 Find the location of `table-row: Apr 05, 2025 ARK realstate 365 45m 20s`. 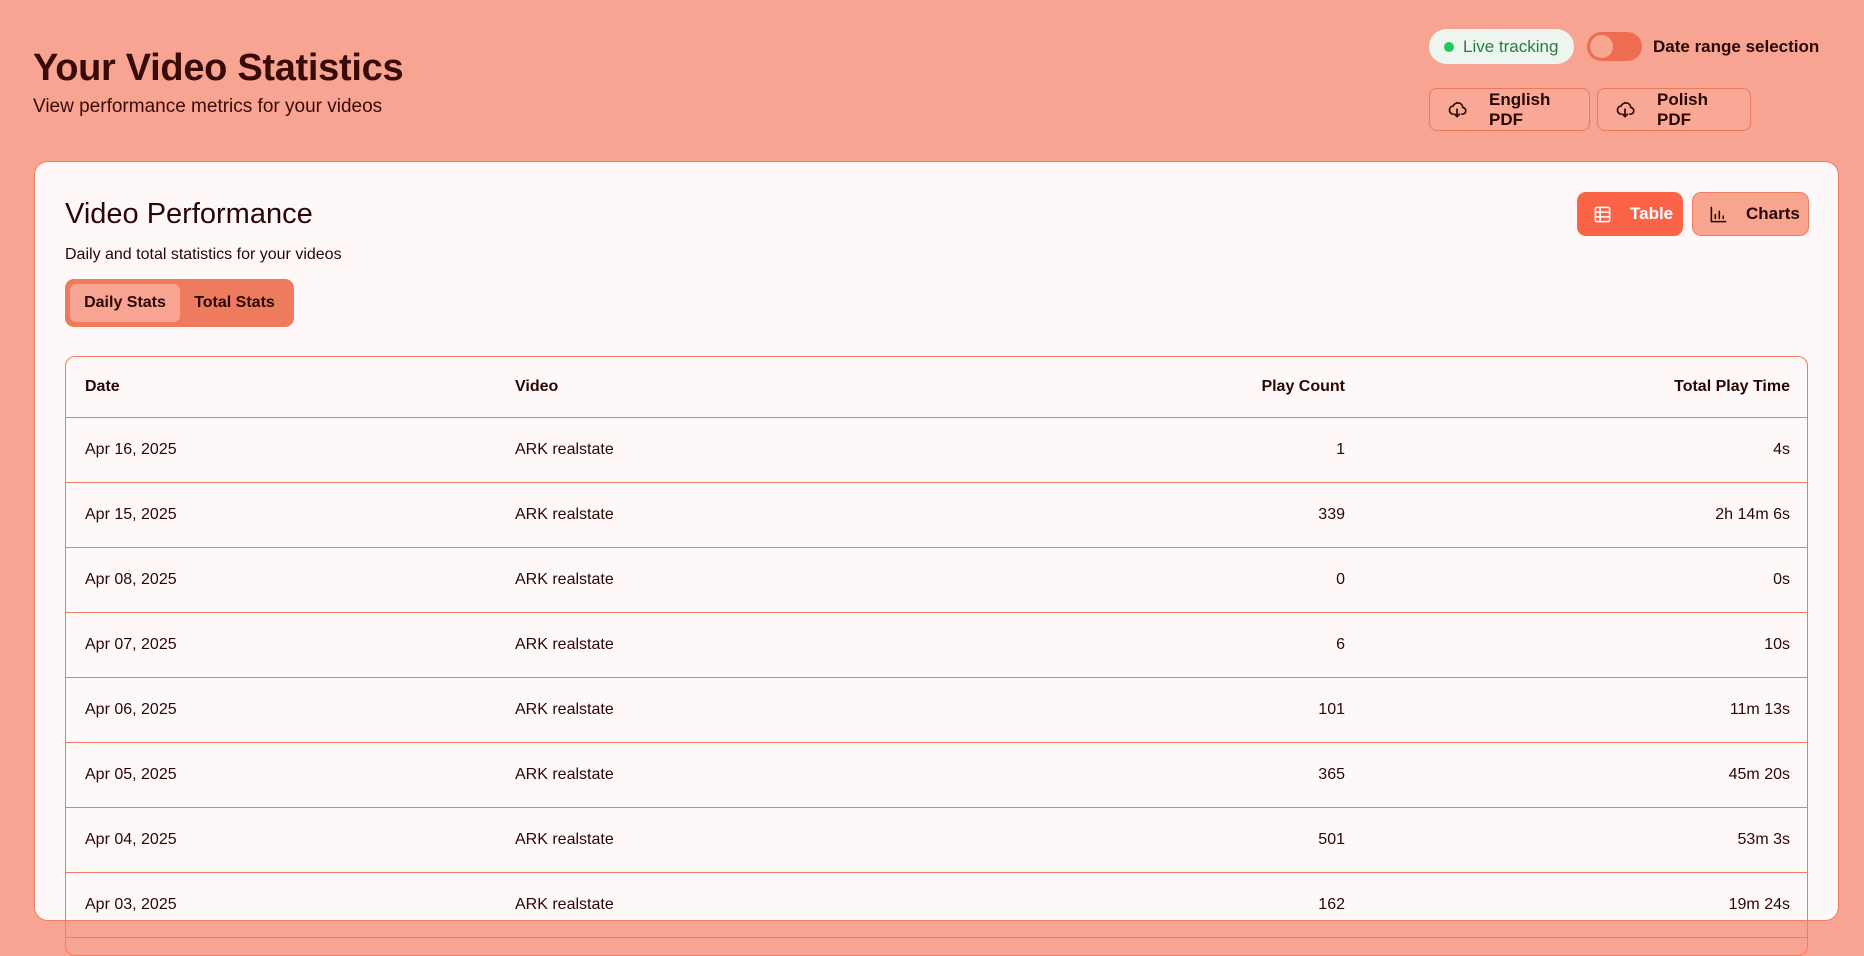

table-row: Apr 05, 2025 ARK realstate 365 45m 20s is located at coordinates (936, 775).